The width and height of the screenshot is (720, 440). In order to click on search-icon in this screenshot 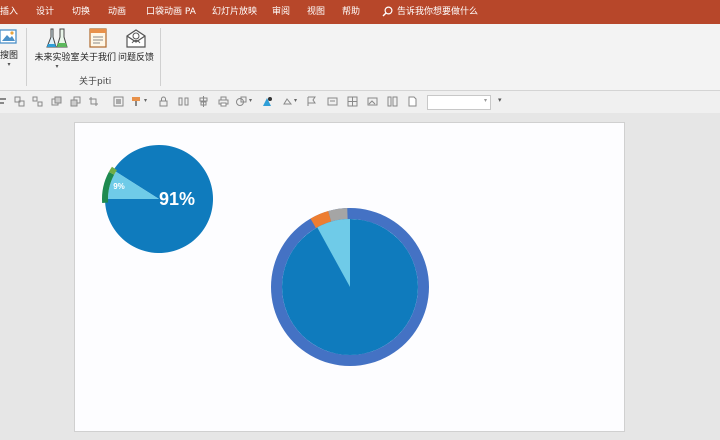, I will do `click(387, 11)`.